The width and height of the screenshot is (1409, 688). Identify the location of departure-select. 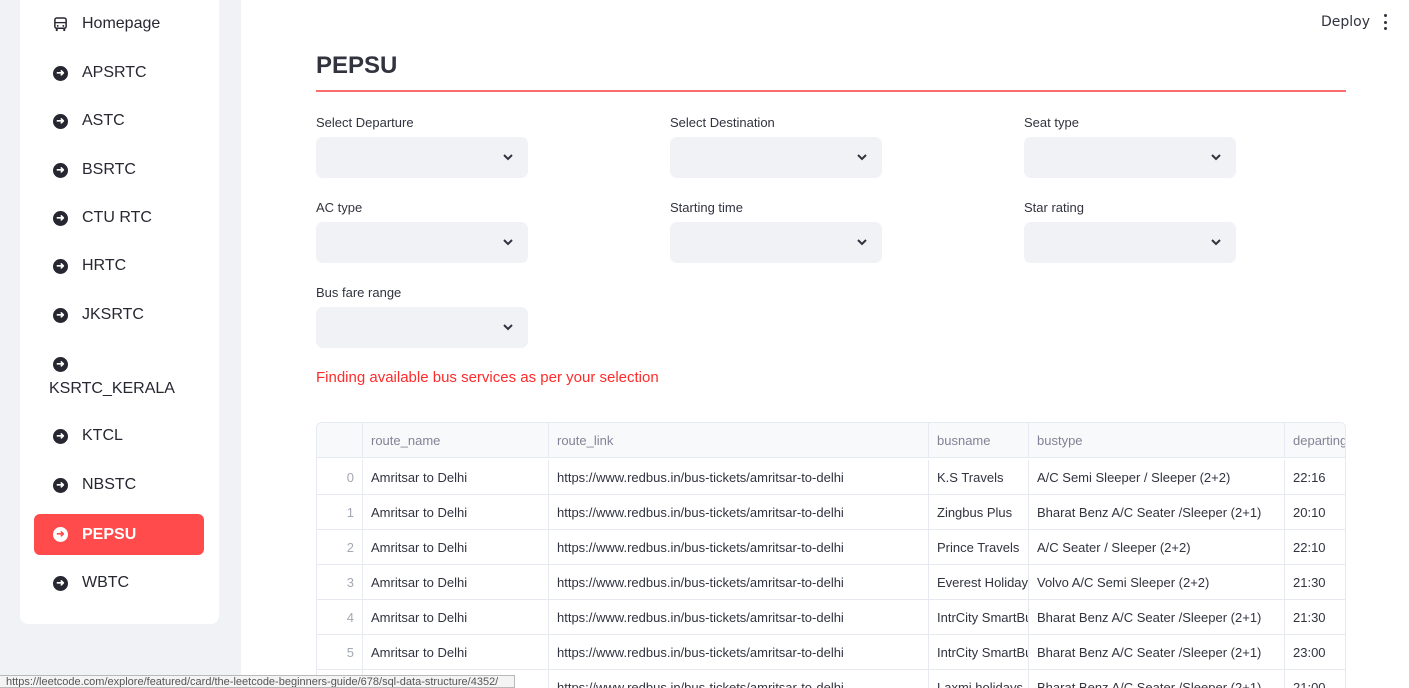
(422, 157).